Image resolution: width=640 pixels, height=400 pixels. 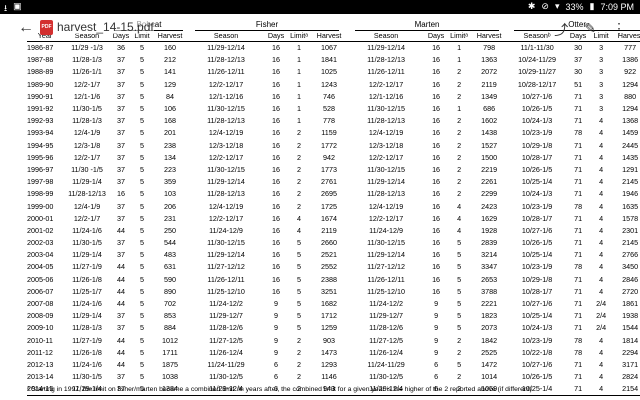 I want to click on table-cell: 10/29-1/8, so click(x=537, y=279).